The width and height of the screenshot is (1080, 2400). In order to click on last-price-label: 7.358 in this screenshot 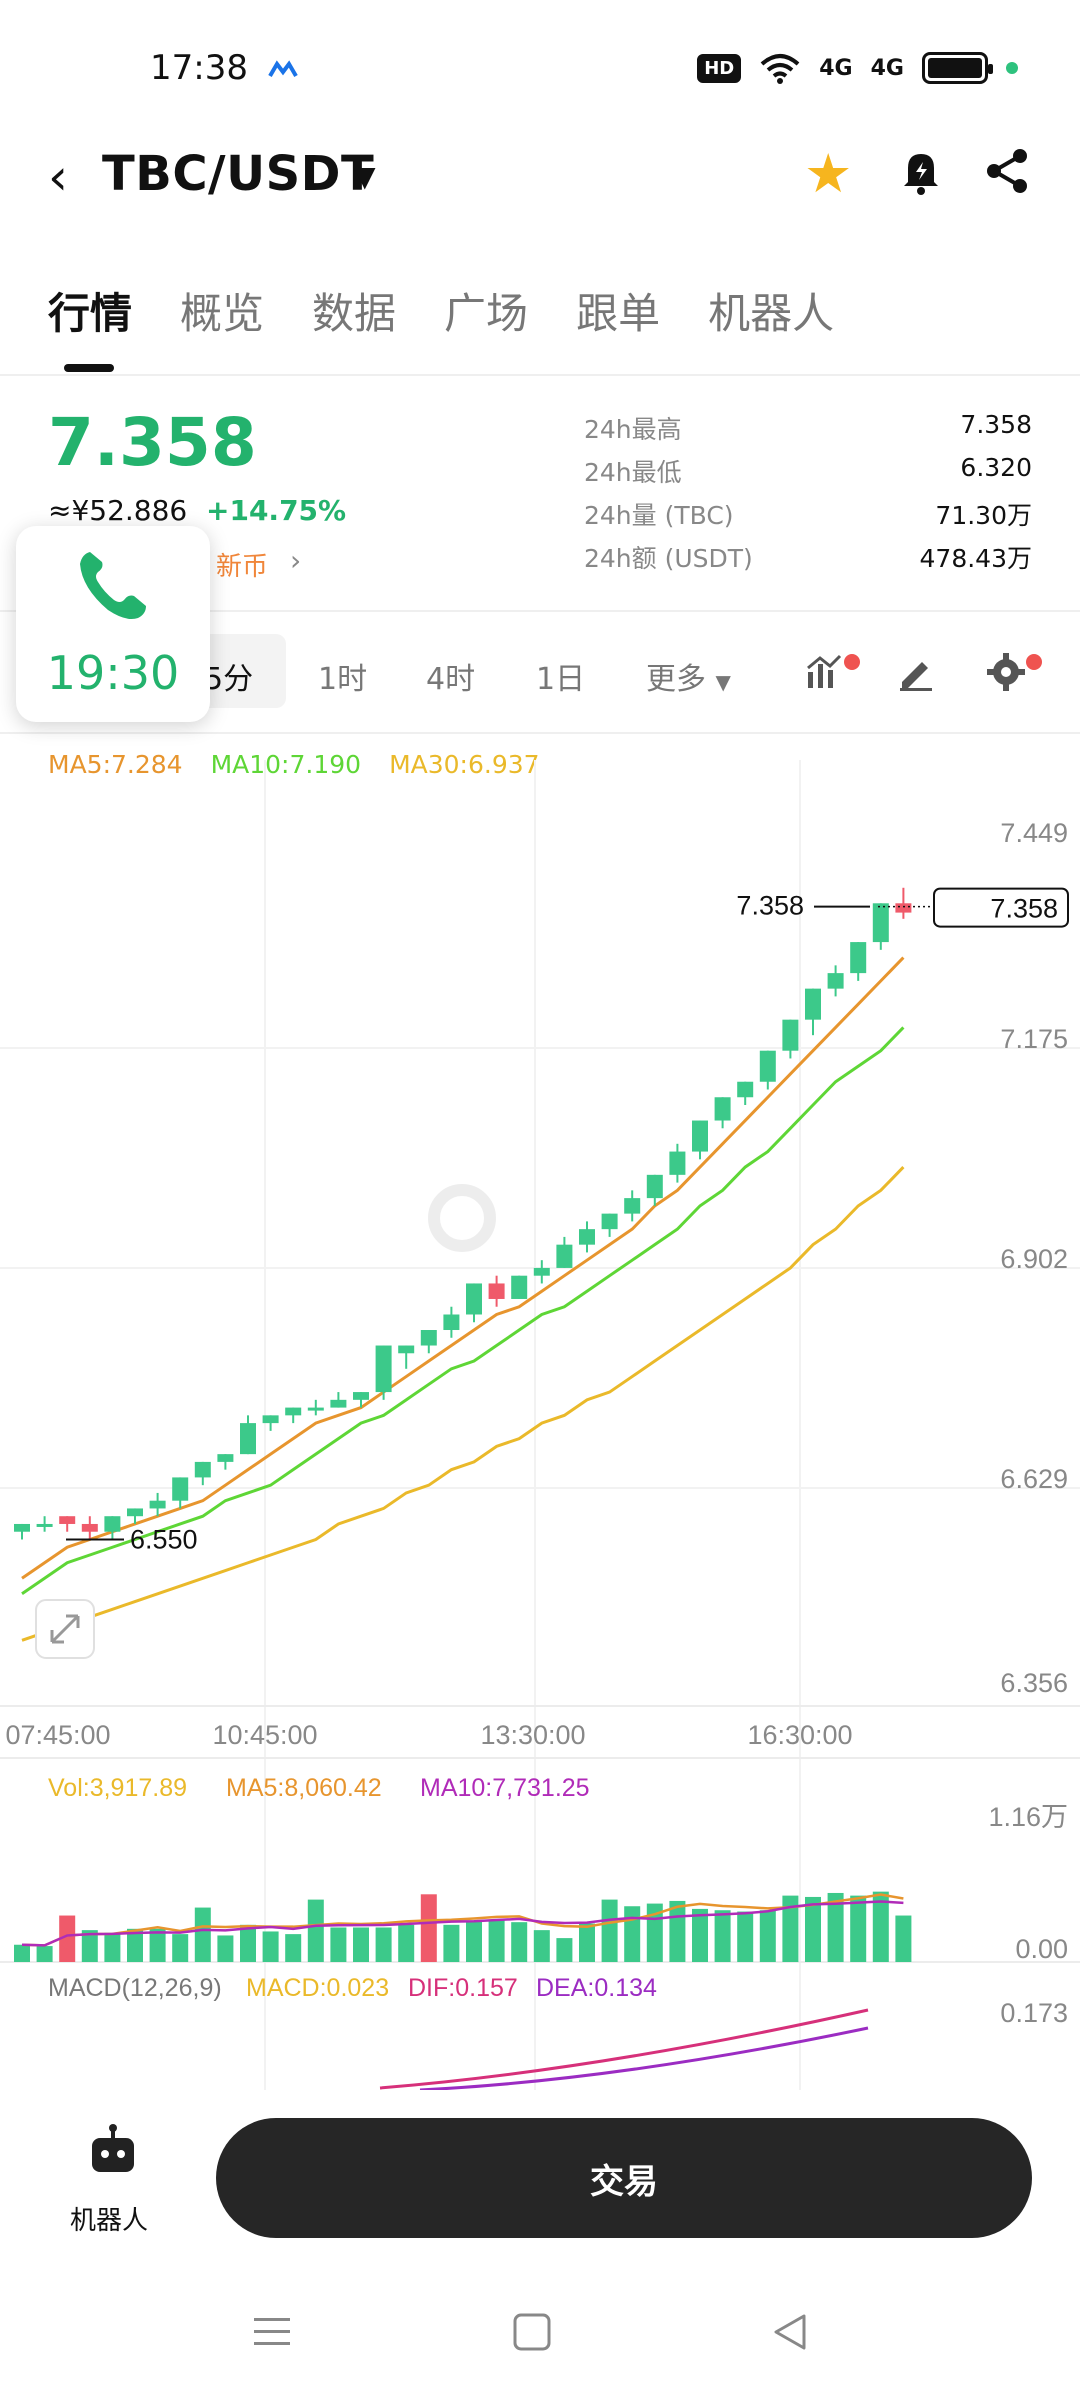, I will do `click(770, 906)`.